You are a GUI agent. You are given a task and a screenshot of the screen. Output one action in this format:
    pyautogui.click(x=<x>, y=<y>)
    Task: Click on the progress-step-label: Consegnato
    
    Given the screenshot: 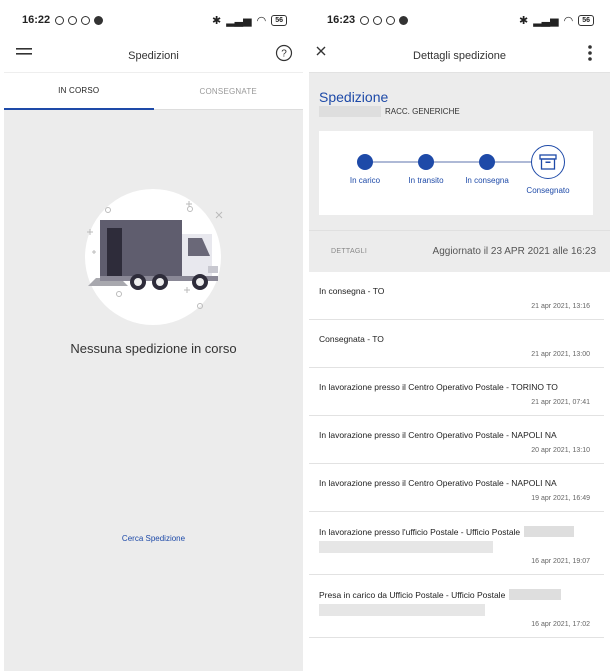 What is the action you would take?
    pyautogui.click(x=548, y=190)
    